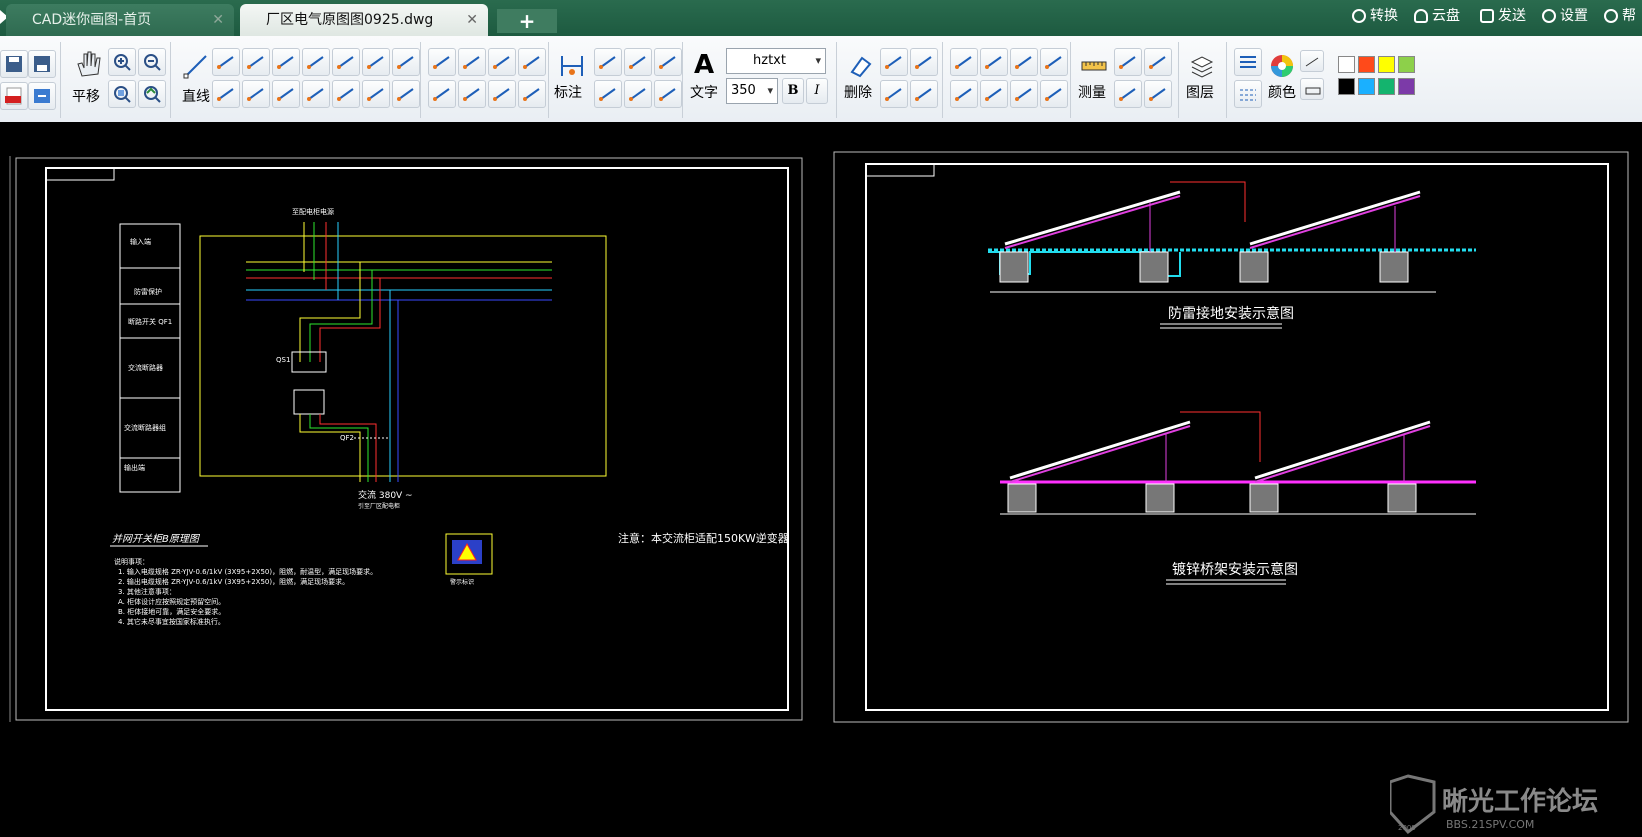 Image resolution: width=1642 pixels, height=837 pixels. What do you see at coordinates (793, 91) in the screenshot?
I see `bold-button: B` at bounding box center [793, 91].